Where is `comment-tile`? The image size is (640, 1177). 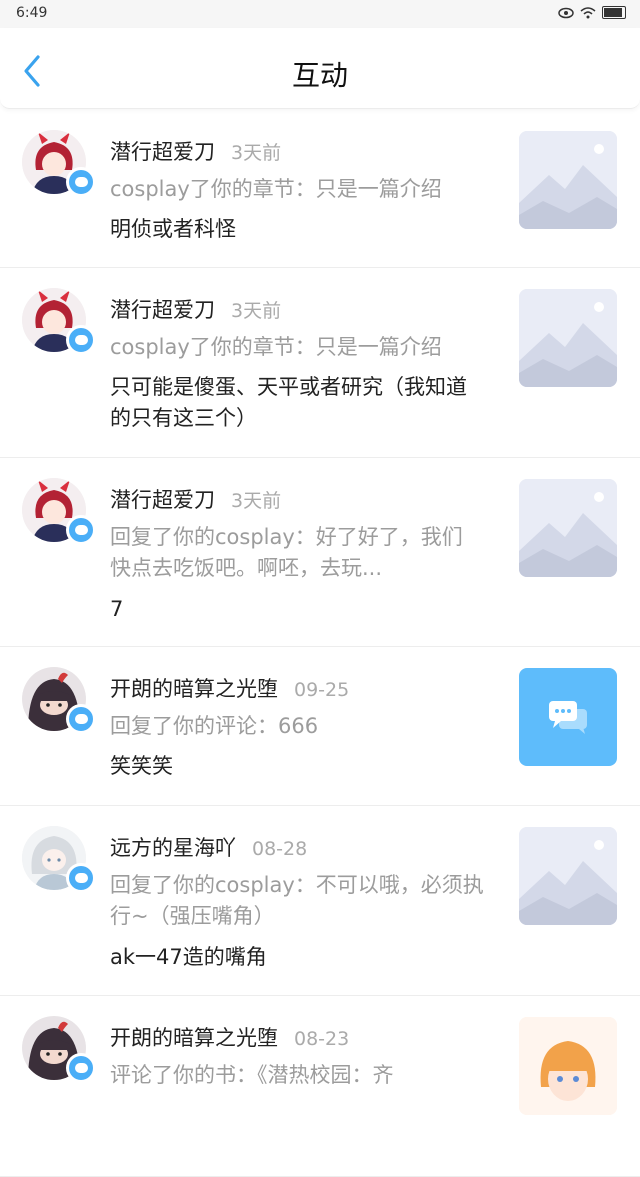
comment-tile is located at coordinates (568, 717).